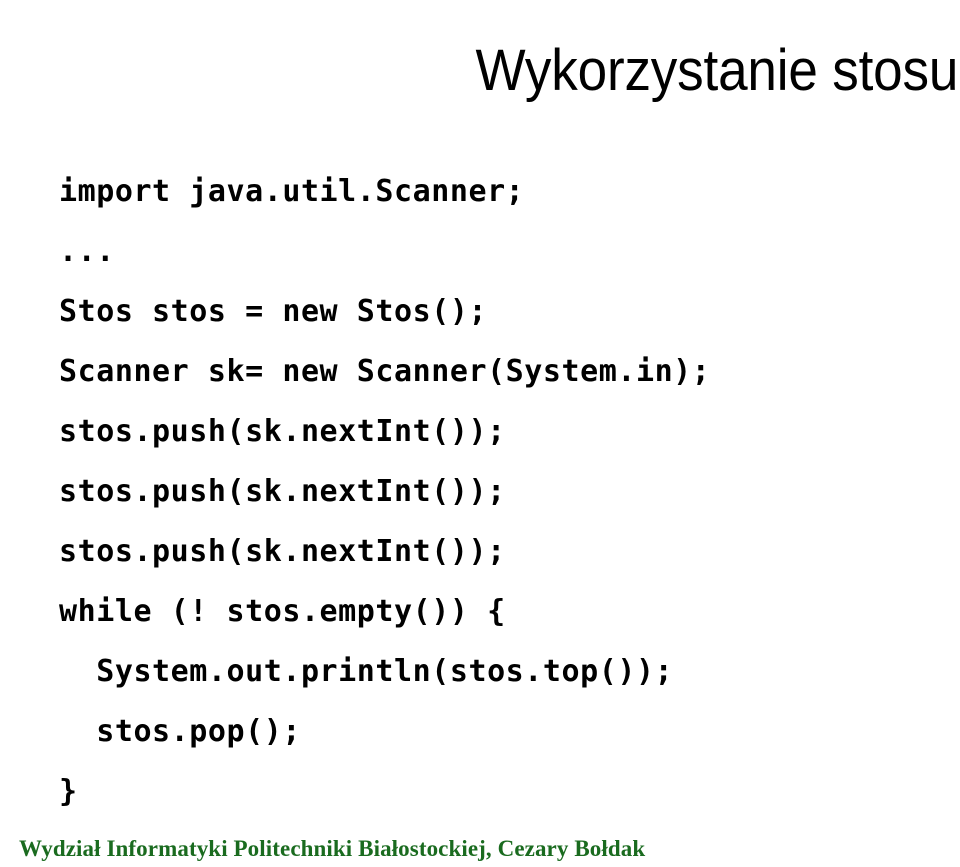  I want to click on code-line: System.out.println(stos.top());, so click(366, 671).